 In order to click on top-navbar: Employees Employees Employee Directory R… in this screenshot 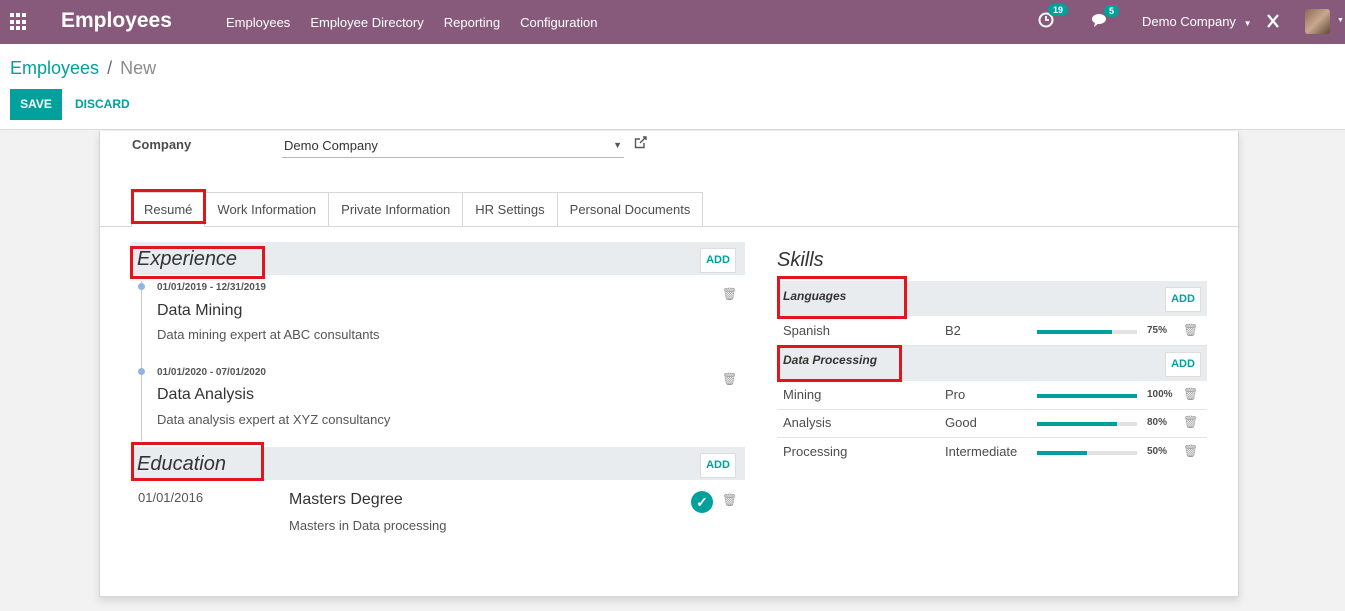, I will do `click(672, 22)`.